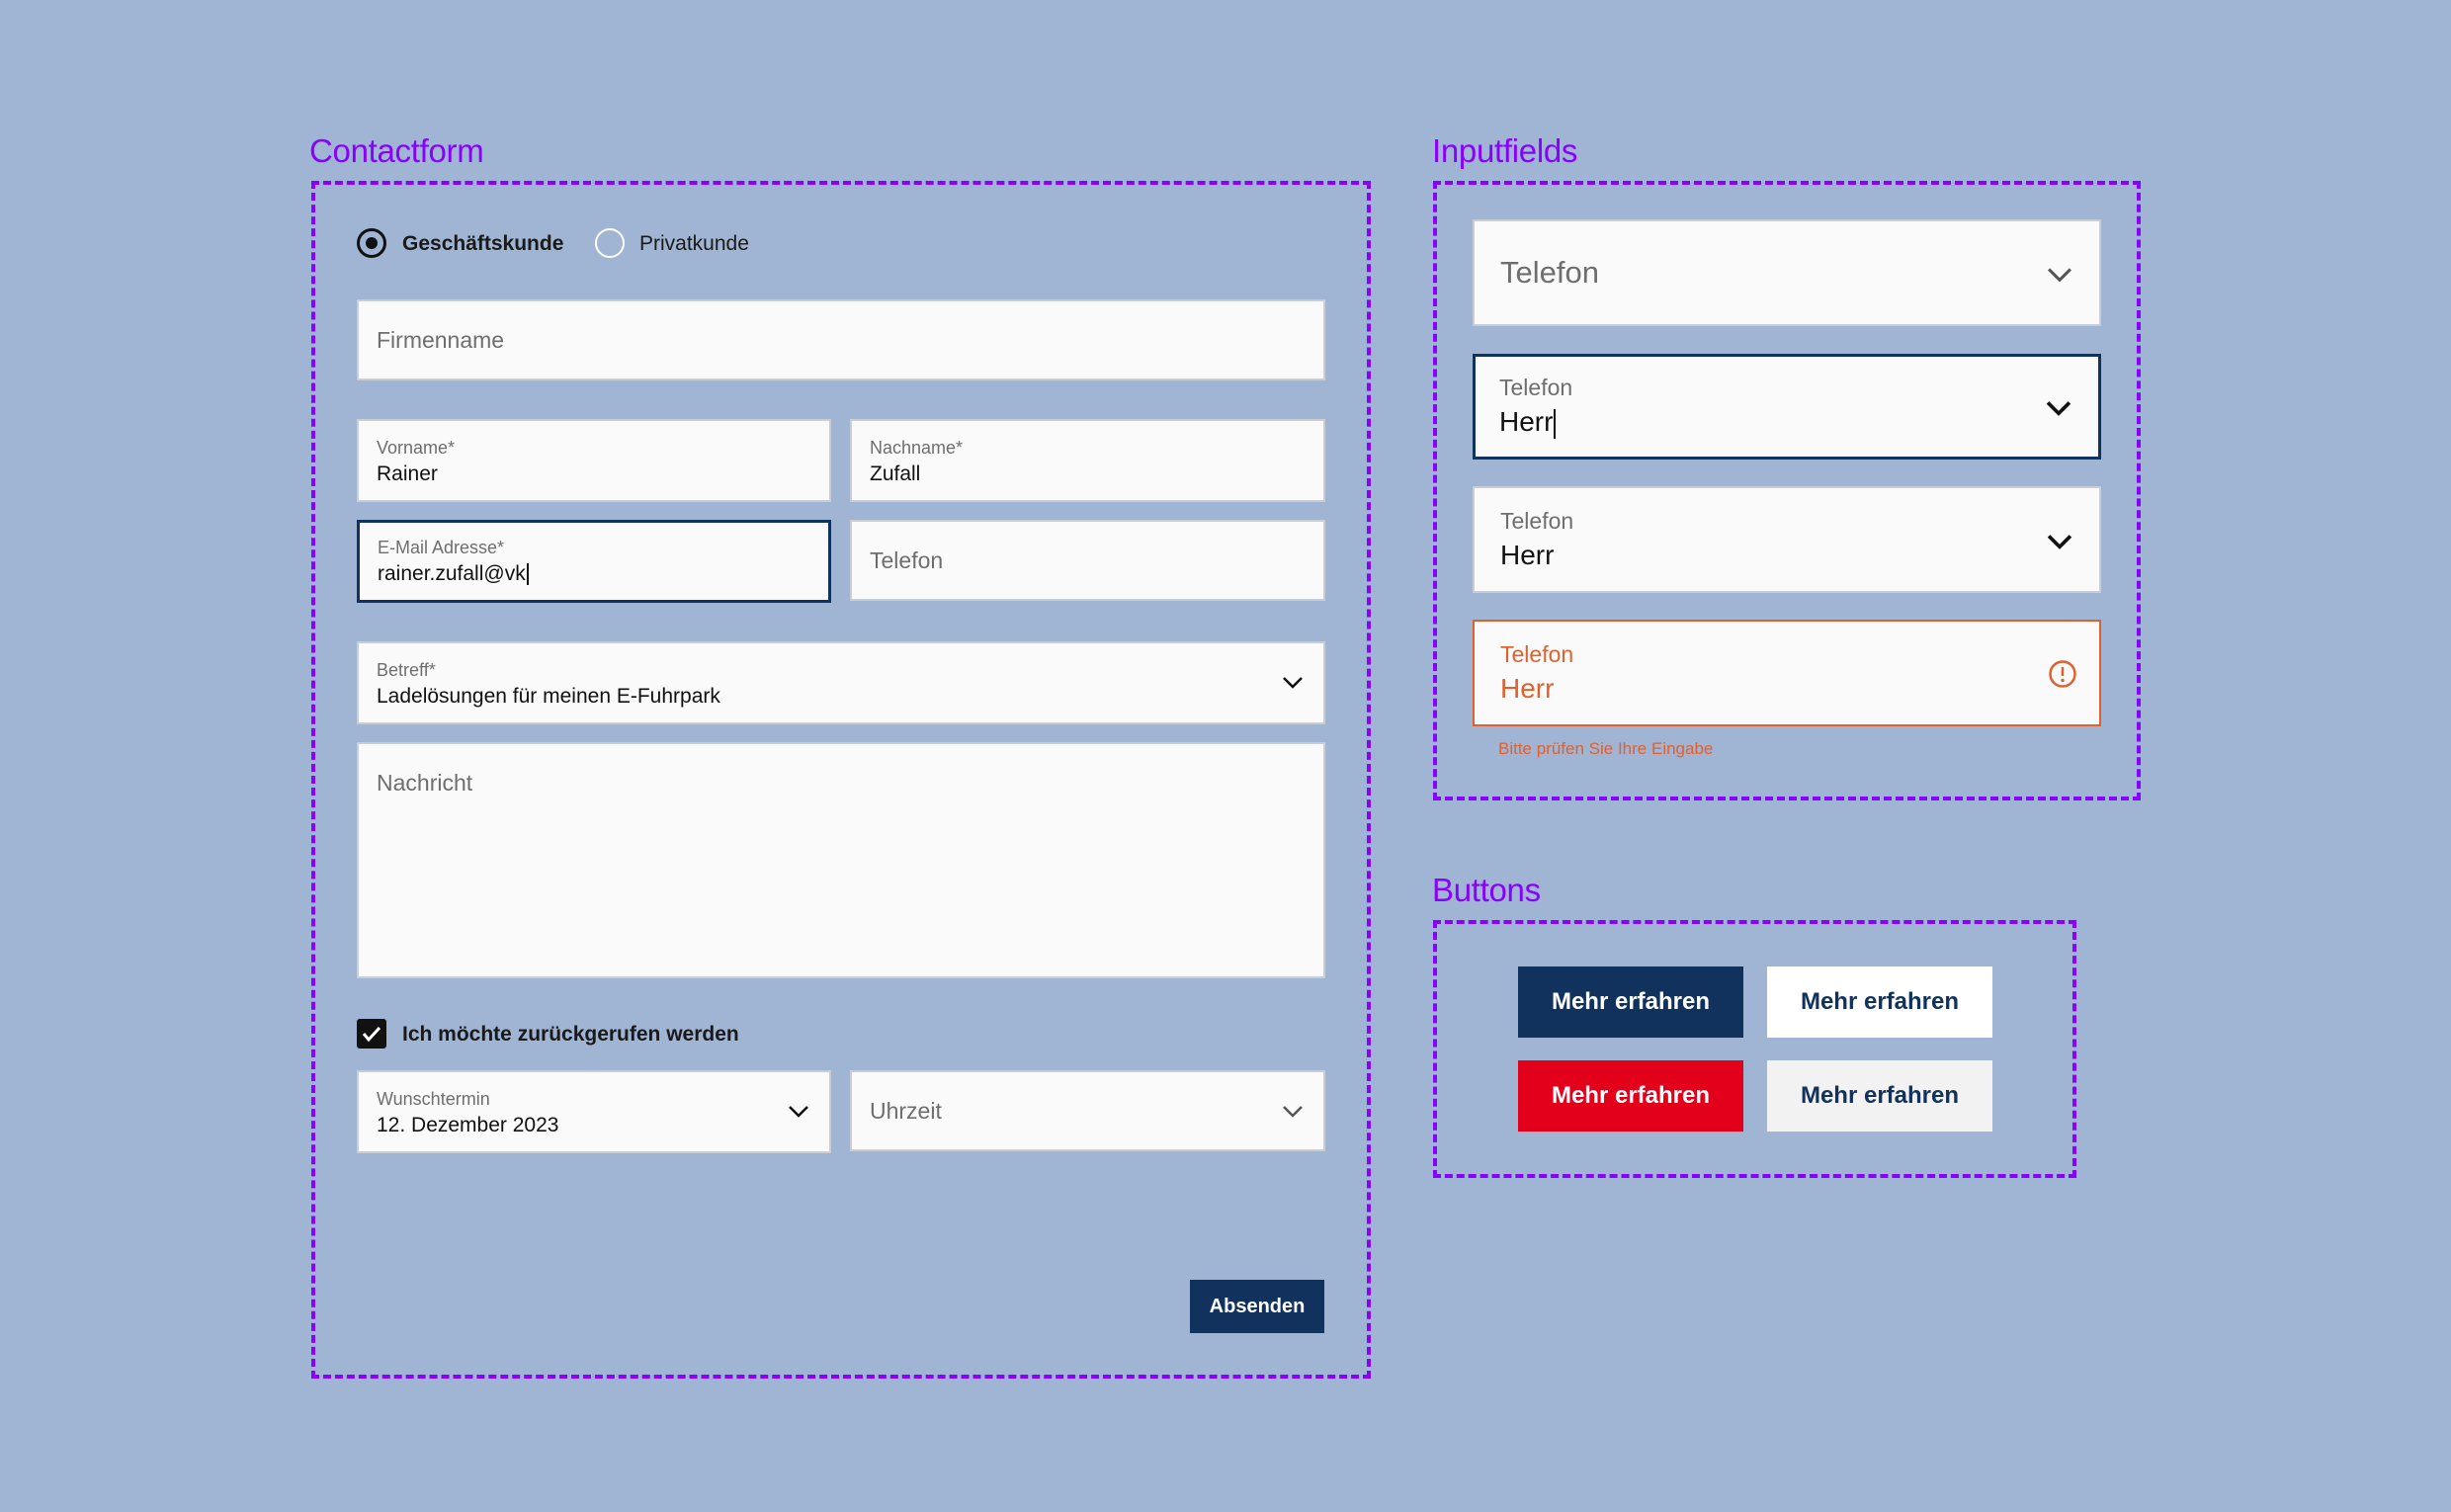  I want to click on buttons-frame, so click(1754, 1049).